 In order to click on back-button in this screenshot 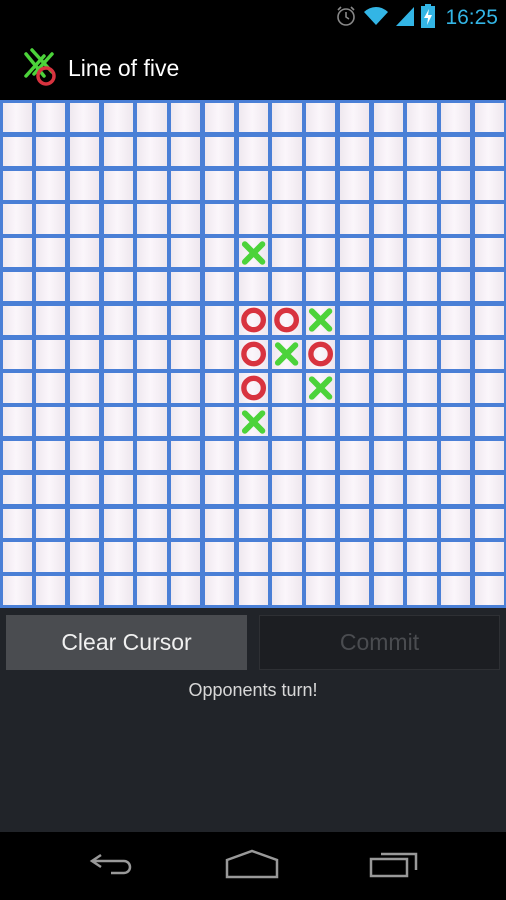, I will do `click(112, 866)`.